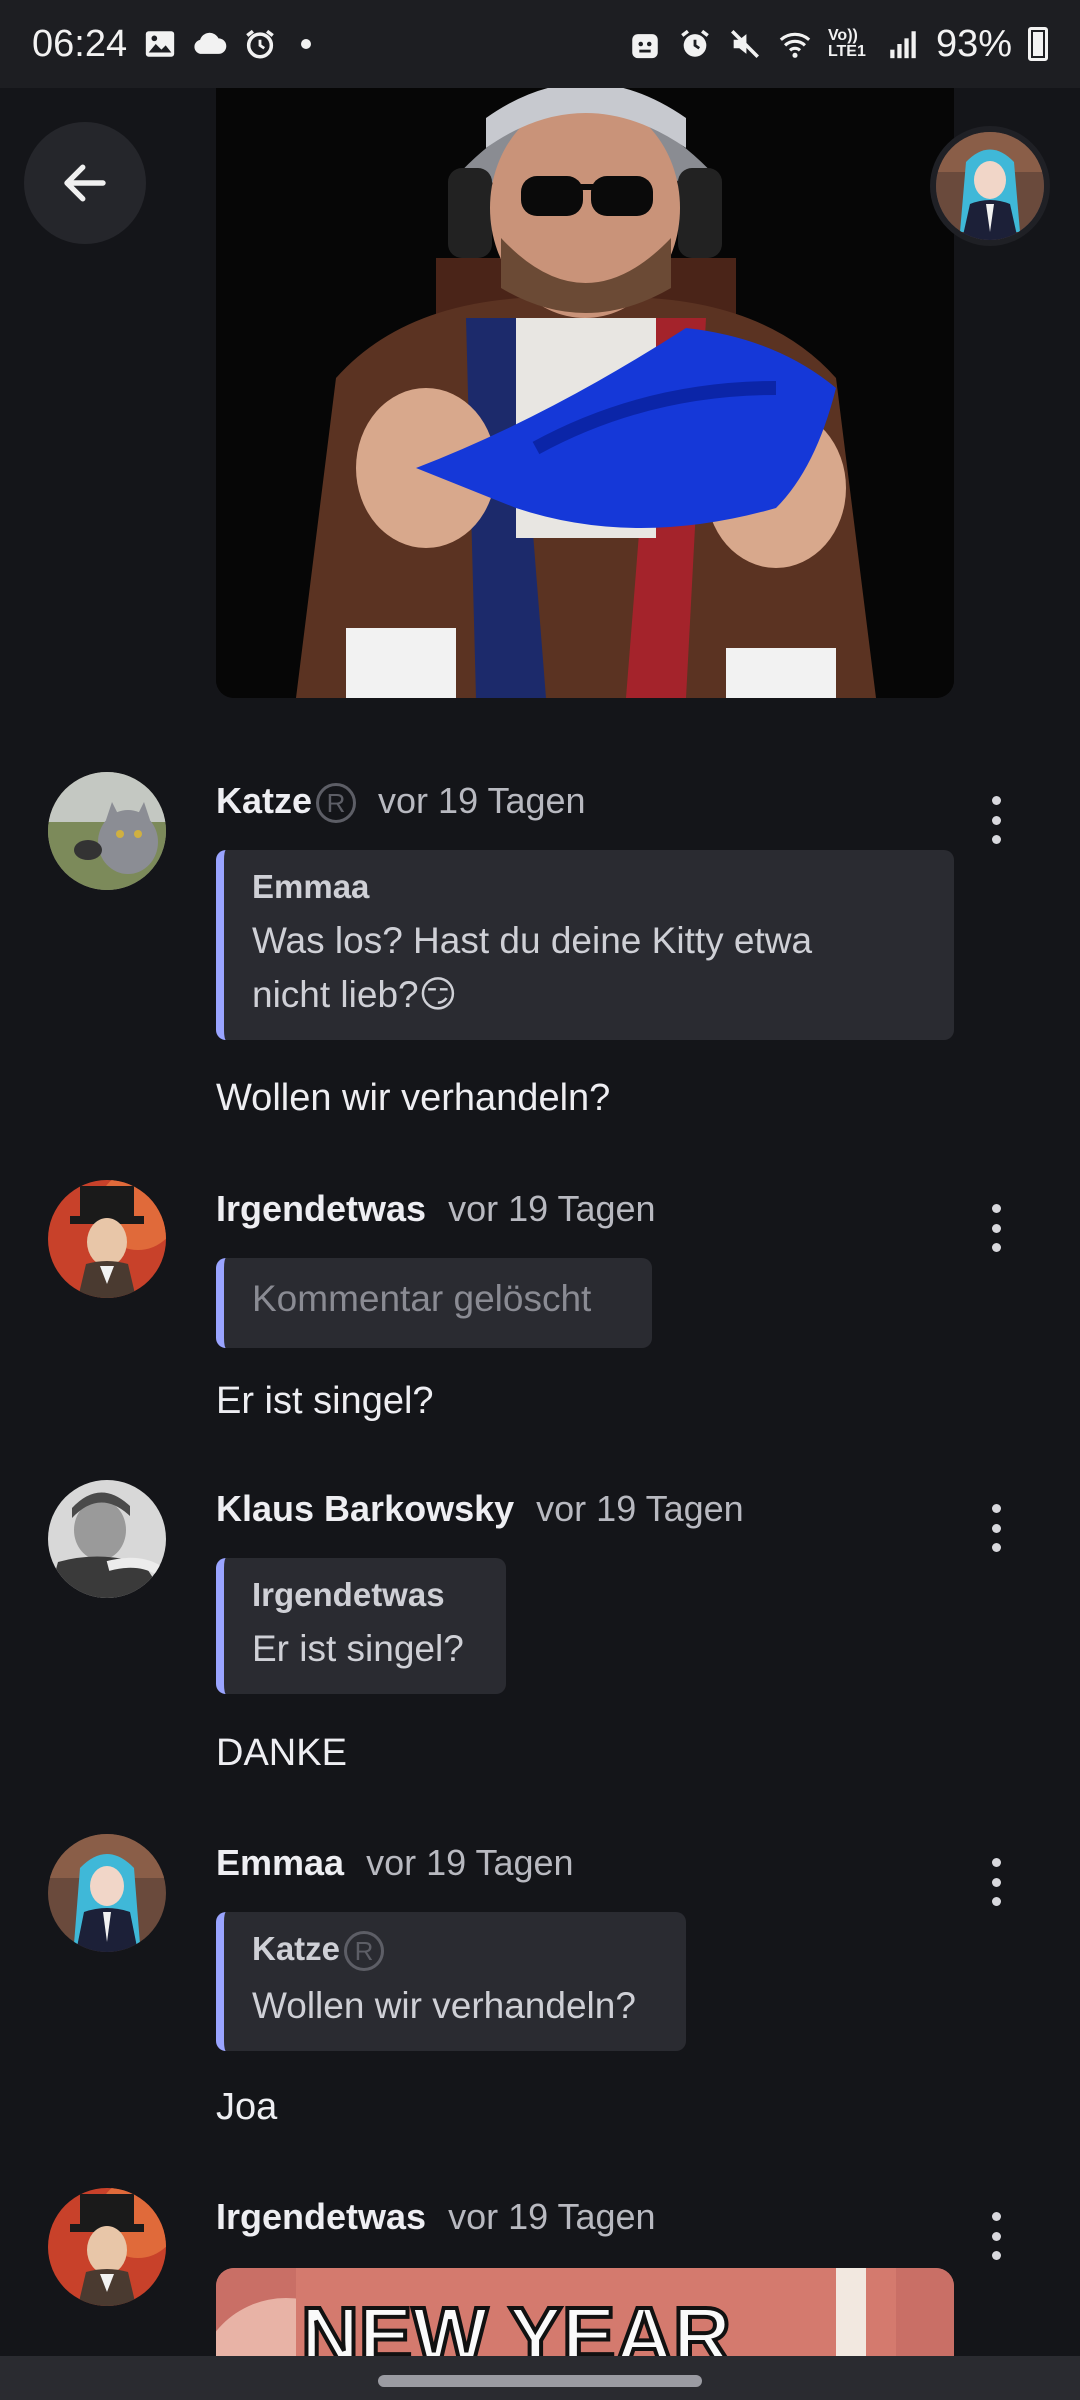  What do you see at coordinates (795, 45) in the screenshot?
I see `wifi-icon` at bounding box center [795, 45].